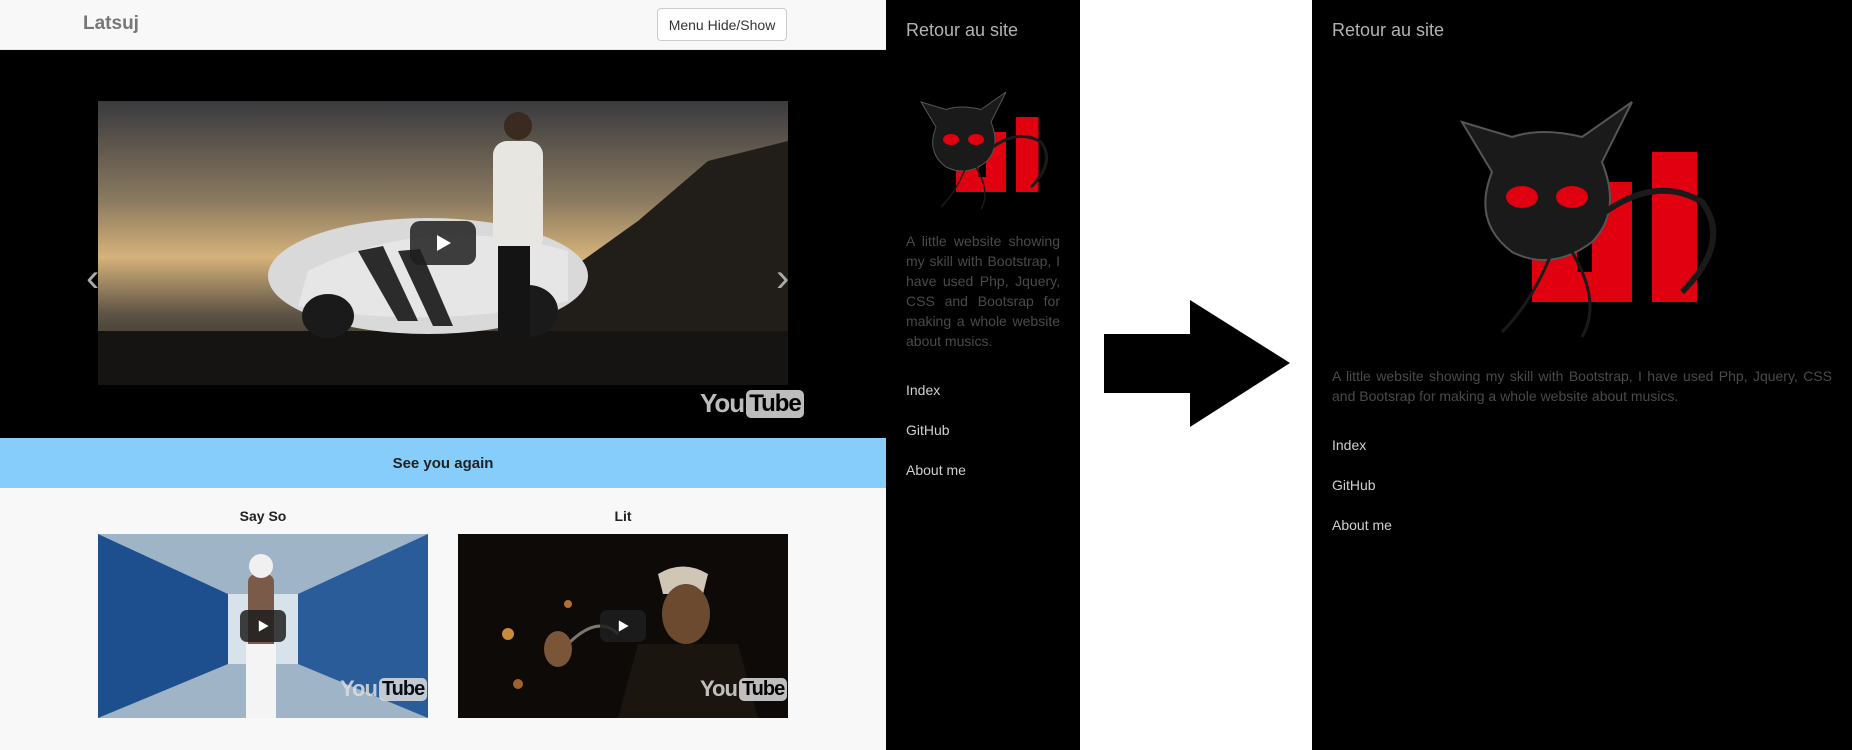 This screenshot has width=1852, height=750. What do you see at coordinates (443, 463) in the screenshot?
I see `featured-video-title: See you again` at bounding box center [443, 463].